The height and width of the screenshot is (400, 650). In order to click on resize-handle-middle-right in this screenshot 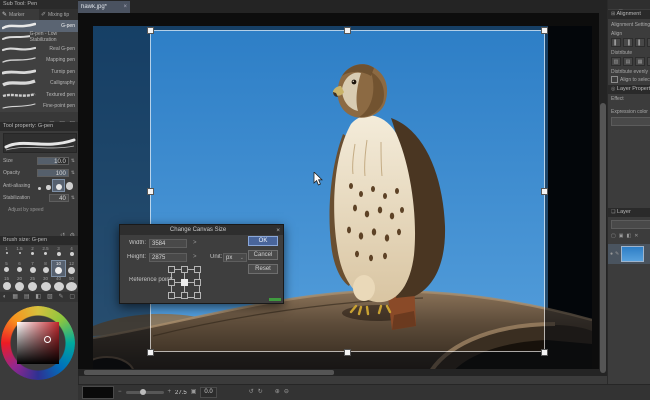, I will do `click(544, 191)`.